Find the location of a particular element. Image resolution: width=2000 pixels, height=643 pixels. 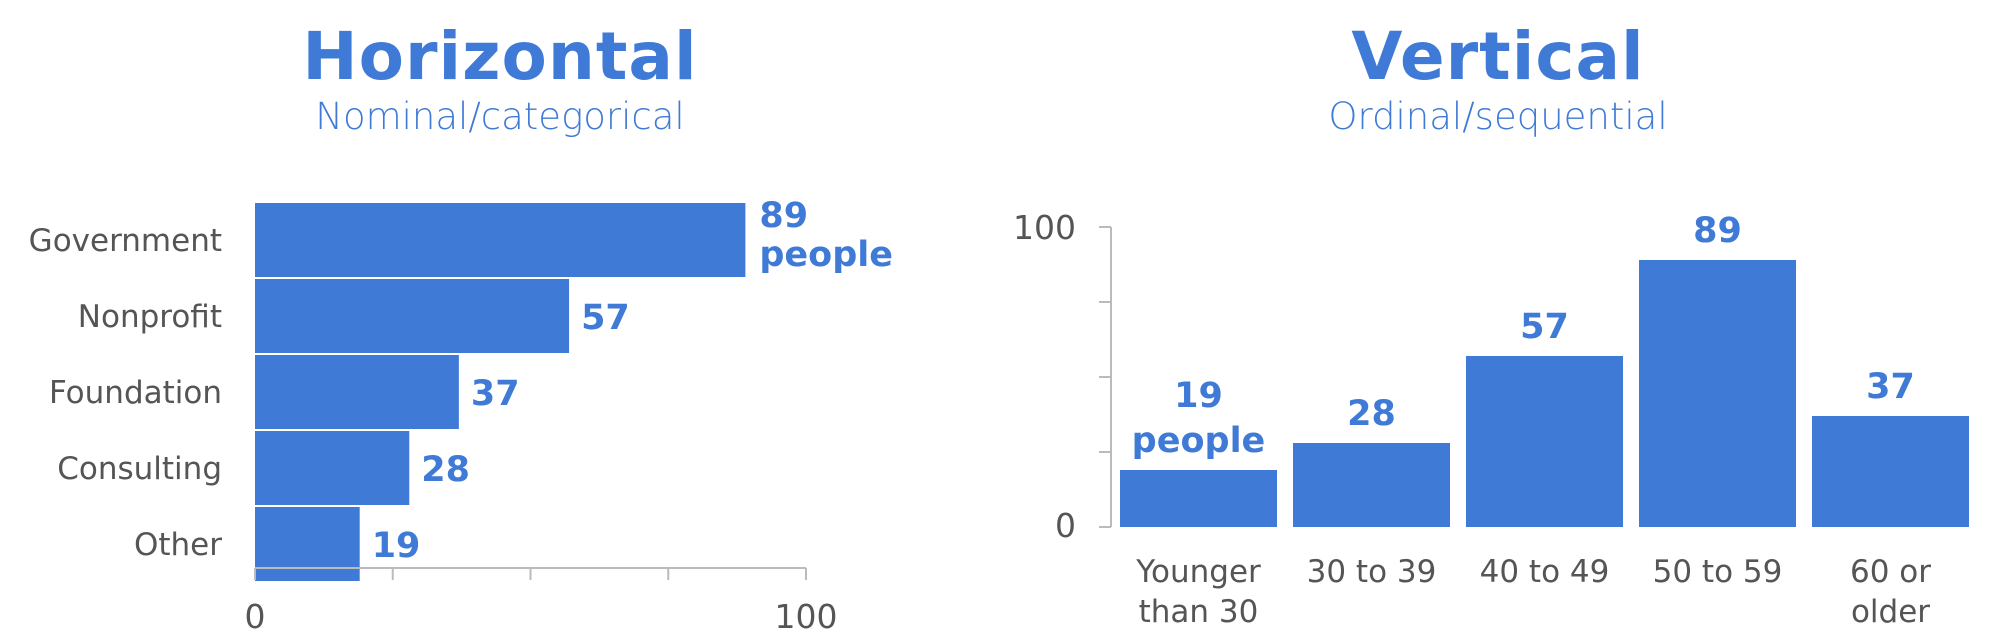

h-bar-other is located at coordinates (307, 544).